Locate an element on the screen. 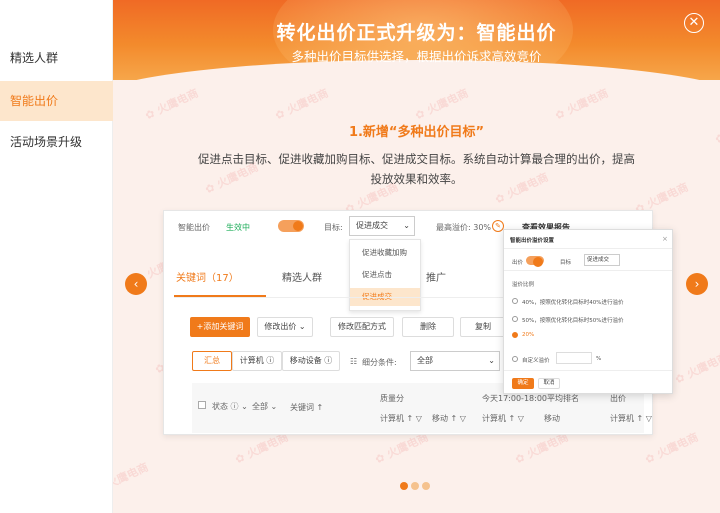 This screenshot has height=513, width=720. dropdown-item-click: 促进点击 is located at coordinates (385, 275).